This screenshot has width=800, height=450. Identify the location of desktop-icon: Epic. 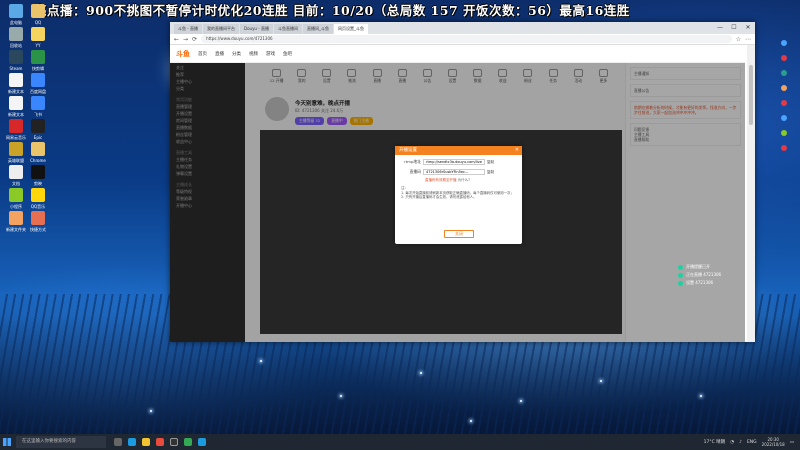
(38, 129).